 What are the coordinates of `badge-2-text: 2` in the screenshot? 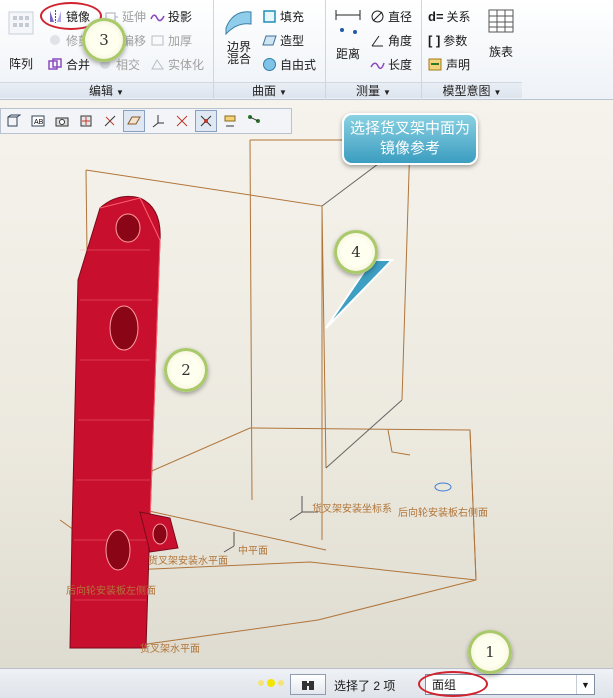 It's located at (186, 370).